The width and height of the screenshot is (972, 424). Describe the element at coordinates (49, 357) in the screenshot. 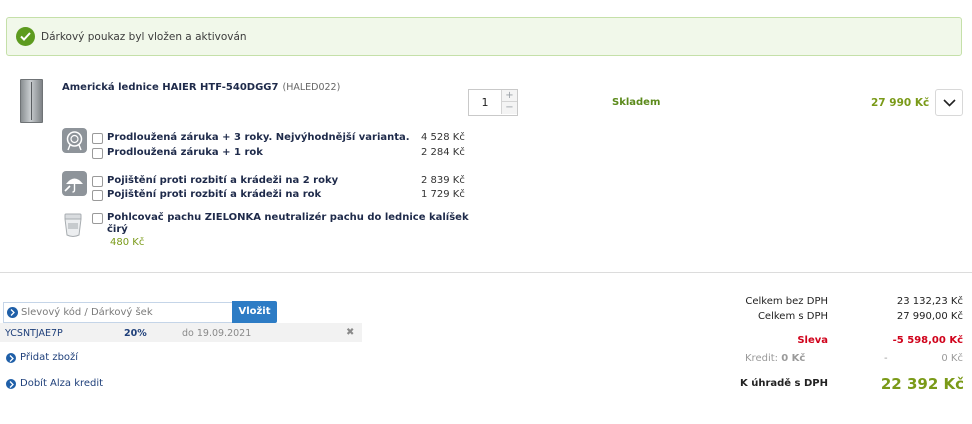

I see `add-goods-link: Přidat zboží` at that location.